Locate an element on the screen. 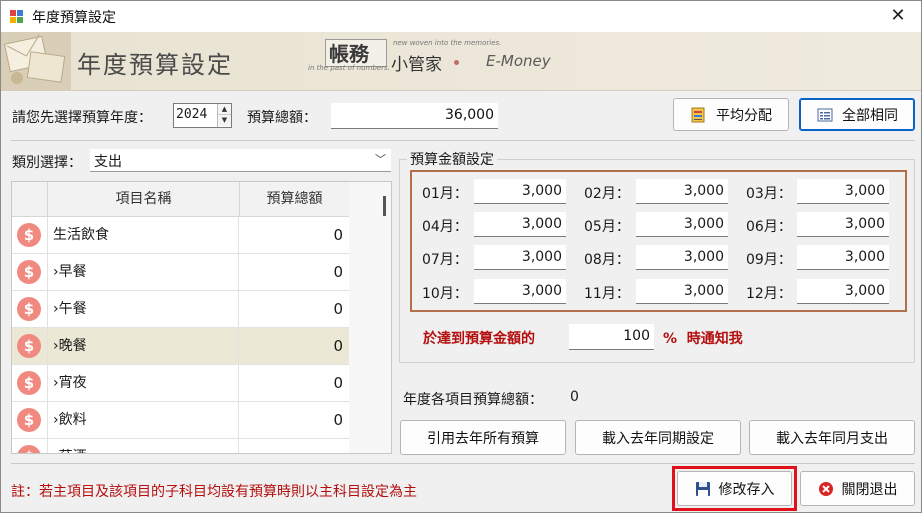 Image resolution: width=922 pixels, height=513 pixels. spinner-buttons: ▲ ▼ is located at coordinates (224, 115).